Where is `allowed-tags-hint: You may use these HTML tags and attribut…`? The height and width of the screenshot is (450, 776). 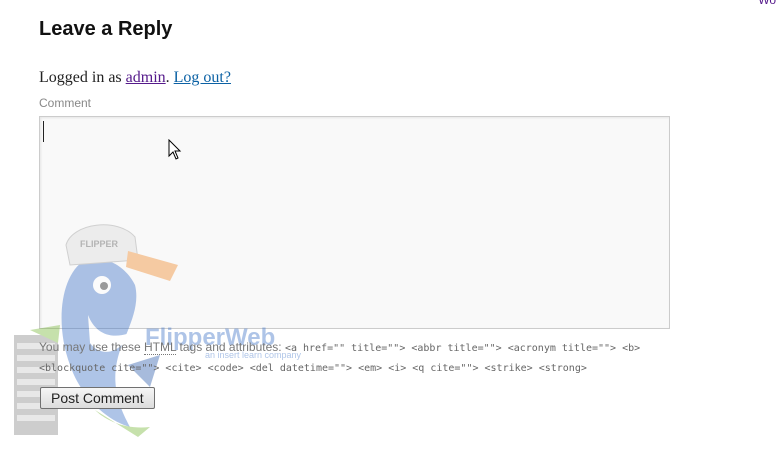 allowed-tags-hint: You may use these HTML tags and attribut… is located at coordinates (359, 358).